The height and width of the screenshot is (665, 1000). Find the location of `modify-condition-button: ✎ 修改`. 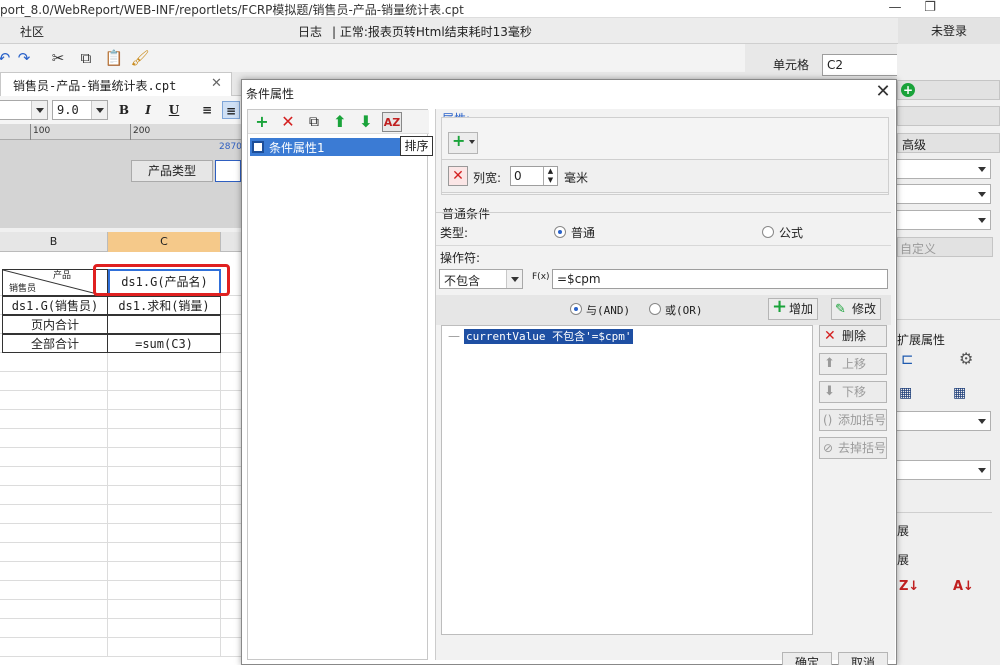

modify-condition-button: ✎ 修改 is located at coordinates (856, 309).